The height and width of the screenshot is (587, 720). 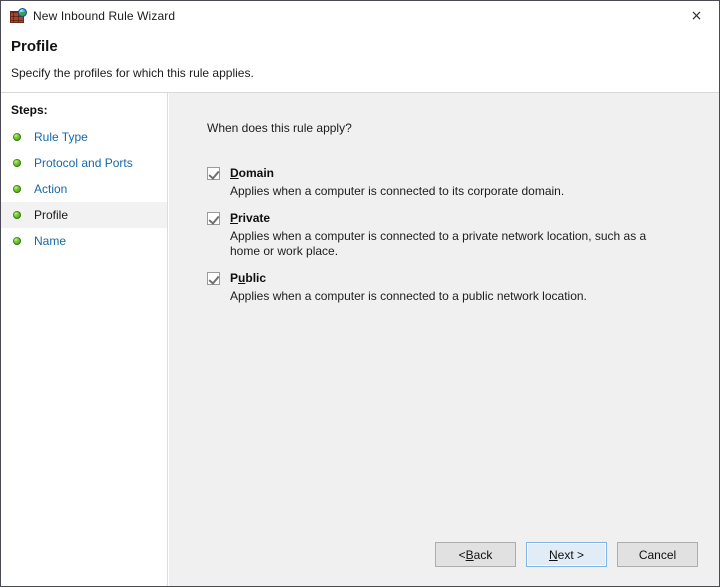 I want to click on sidebar-item-protocol-and-ports: Protocol and Ports, so click(x=84, y=163).